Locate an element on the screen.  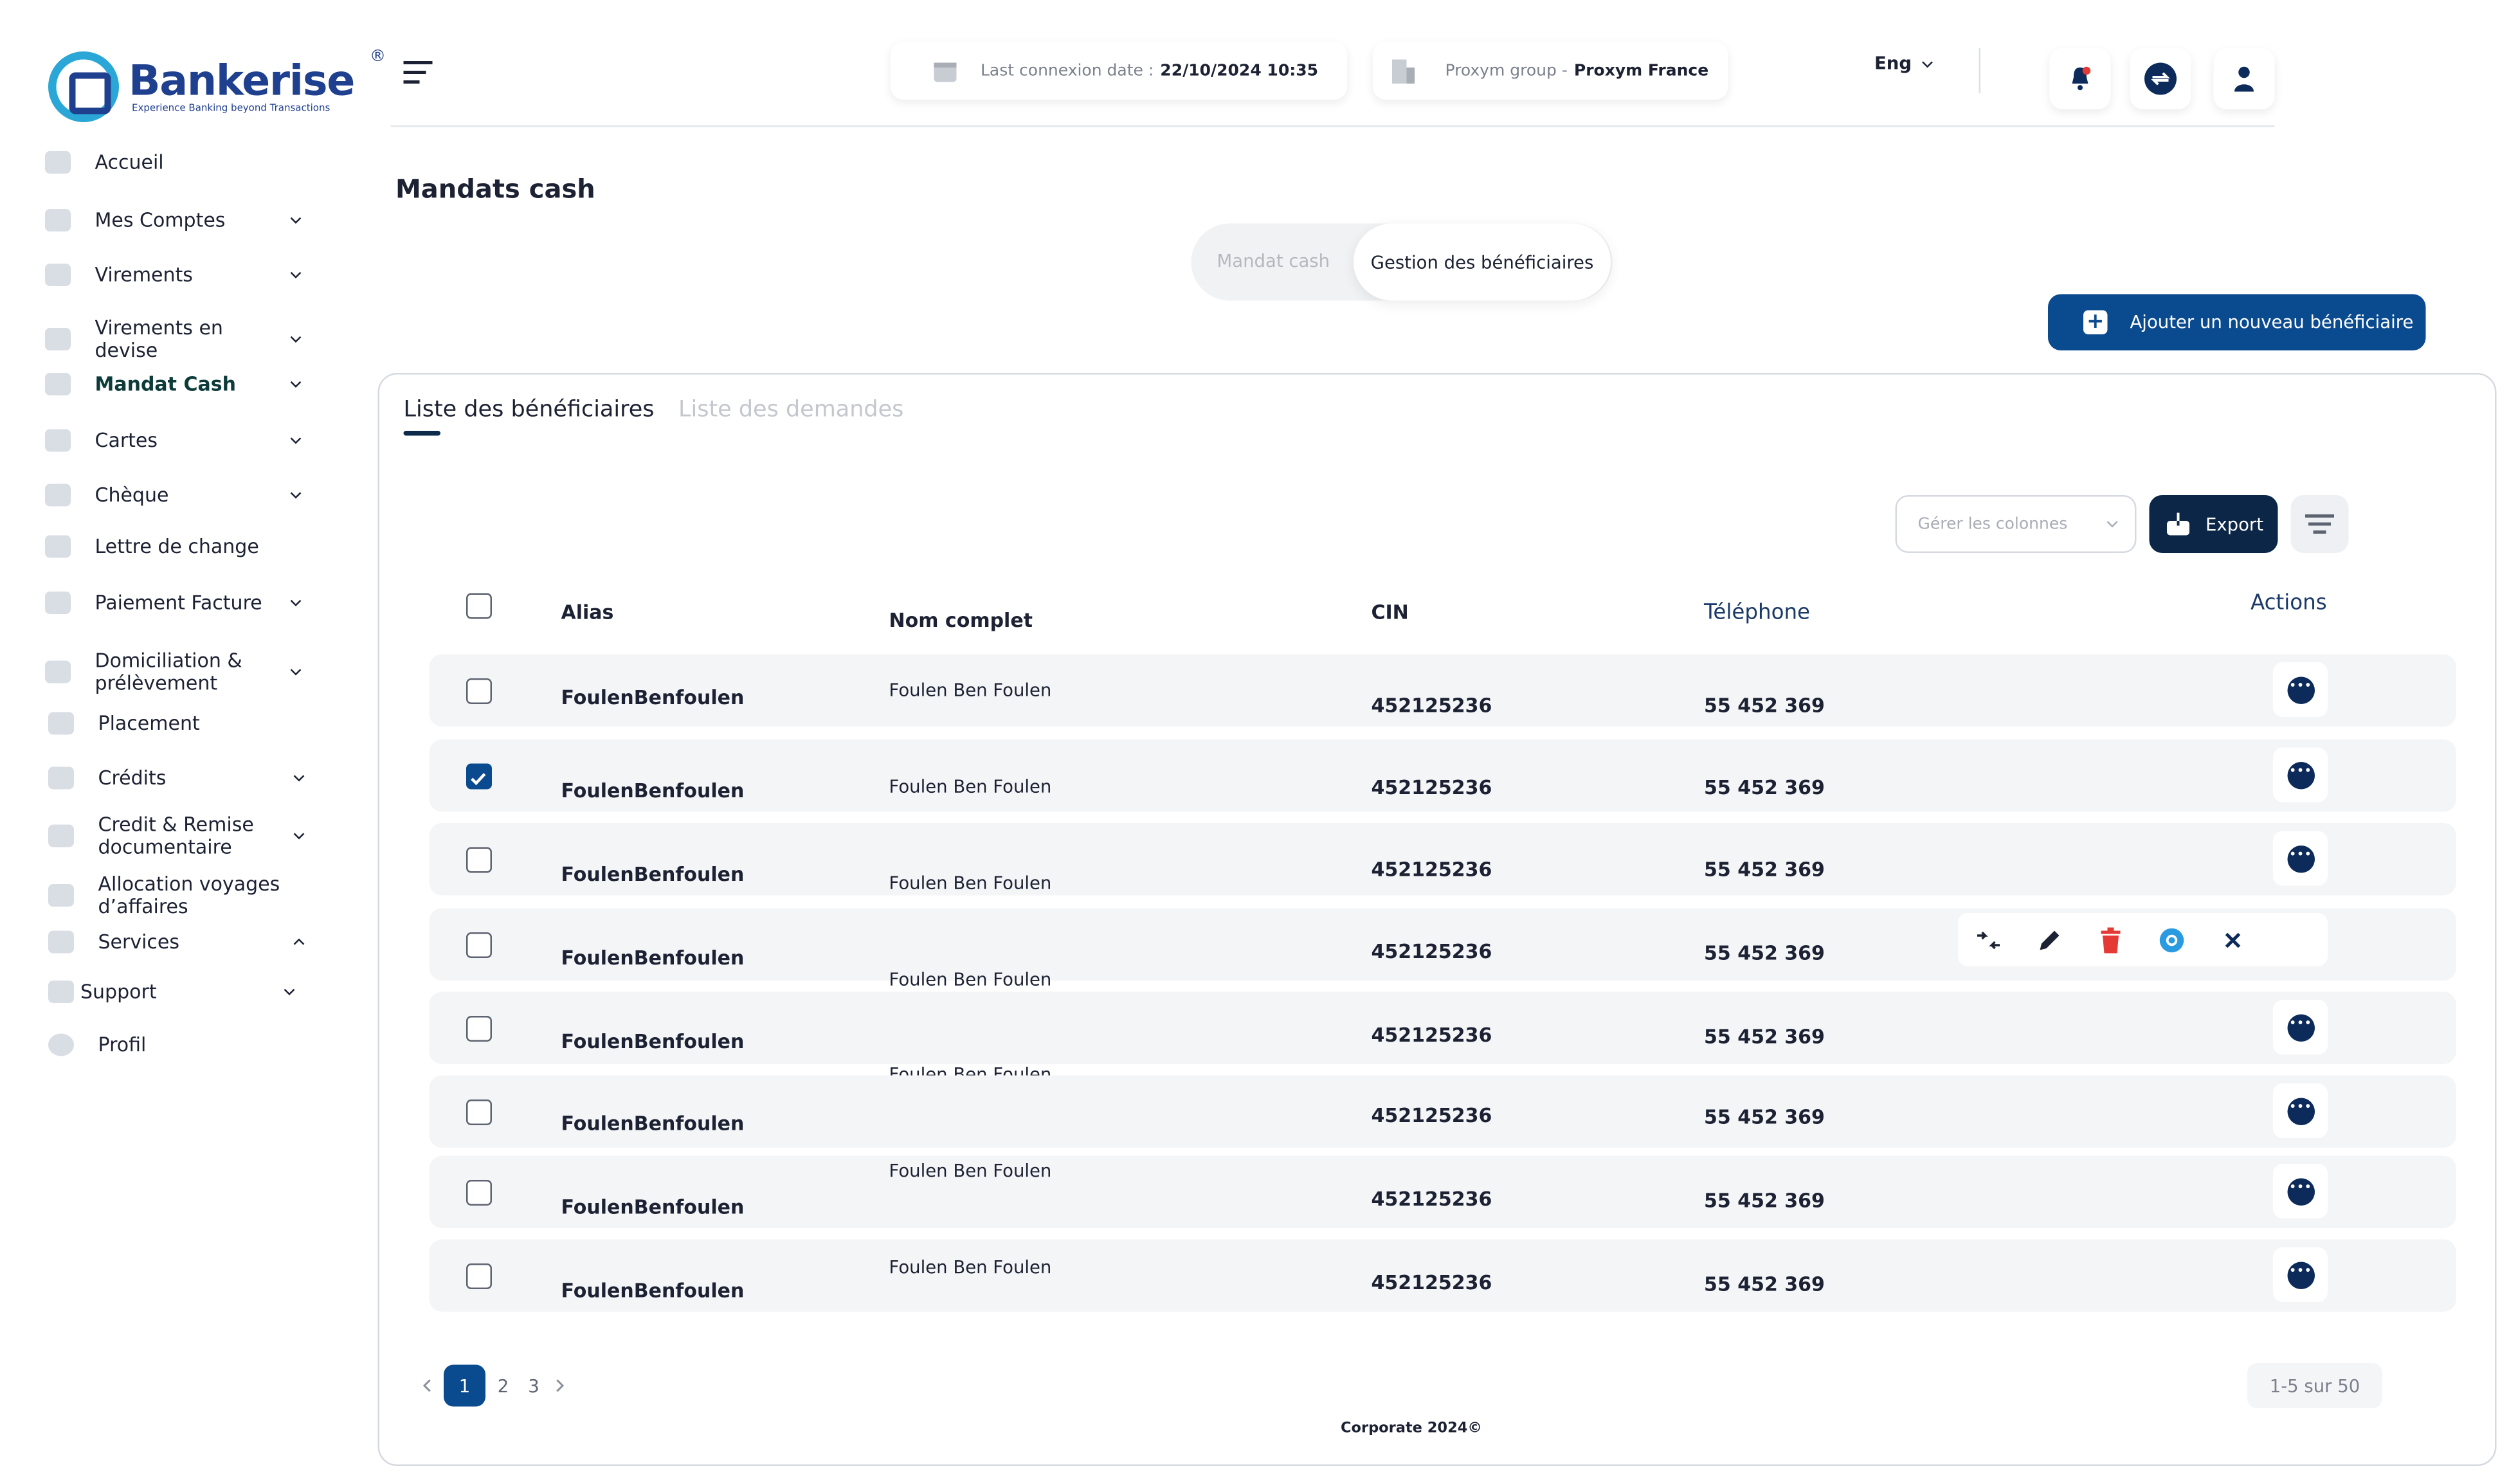
language-value: Eng is located at coordinates (1893, 64).